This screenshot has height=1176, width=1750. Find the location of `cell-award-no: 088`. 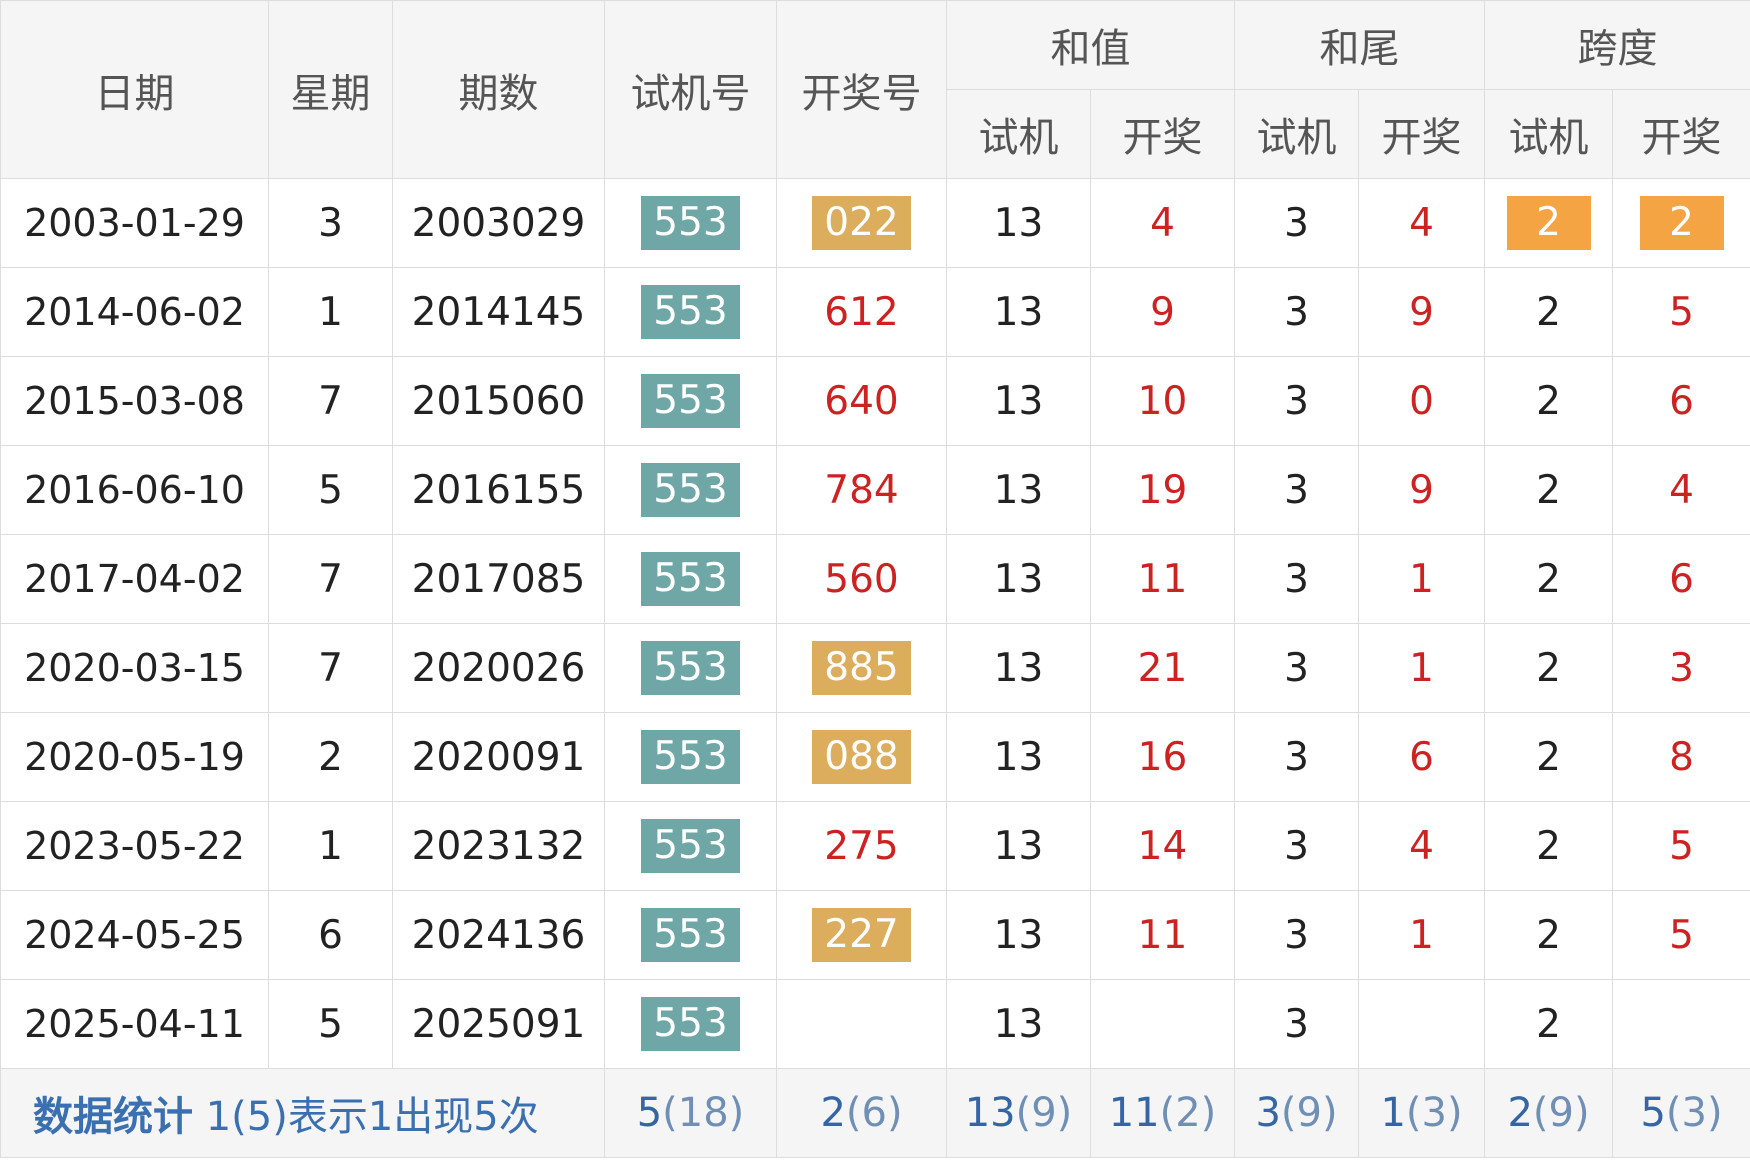

cell-award-no: 088 is located at coordinates (861, 757).